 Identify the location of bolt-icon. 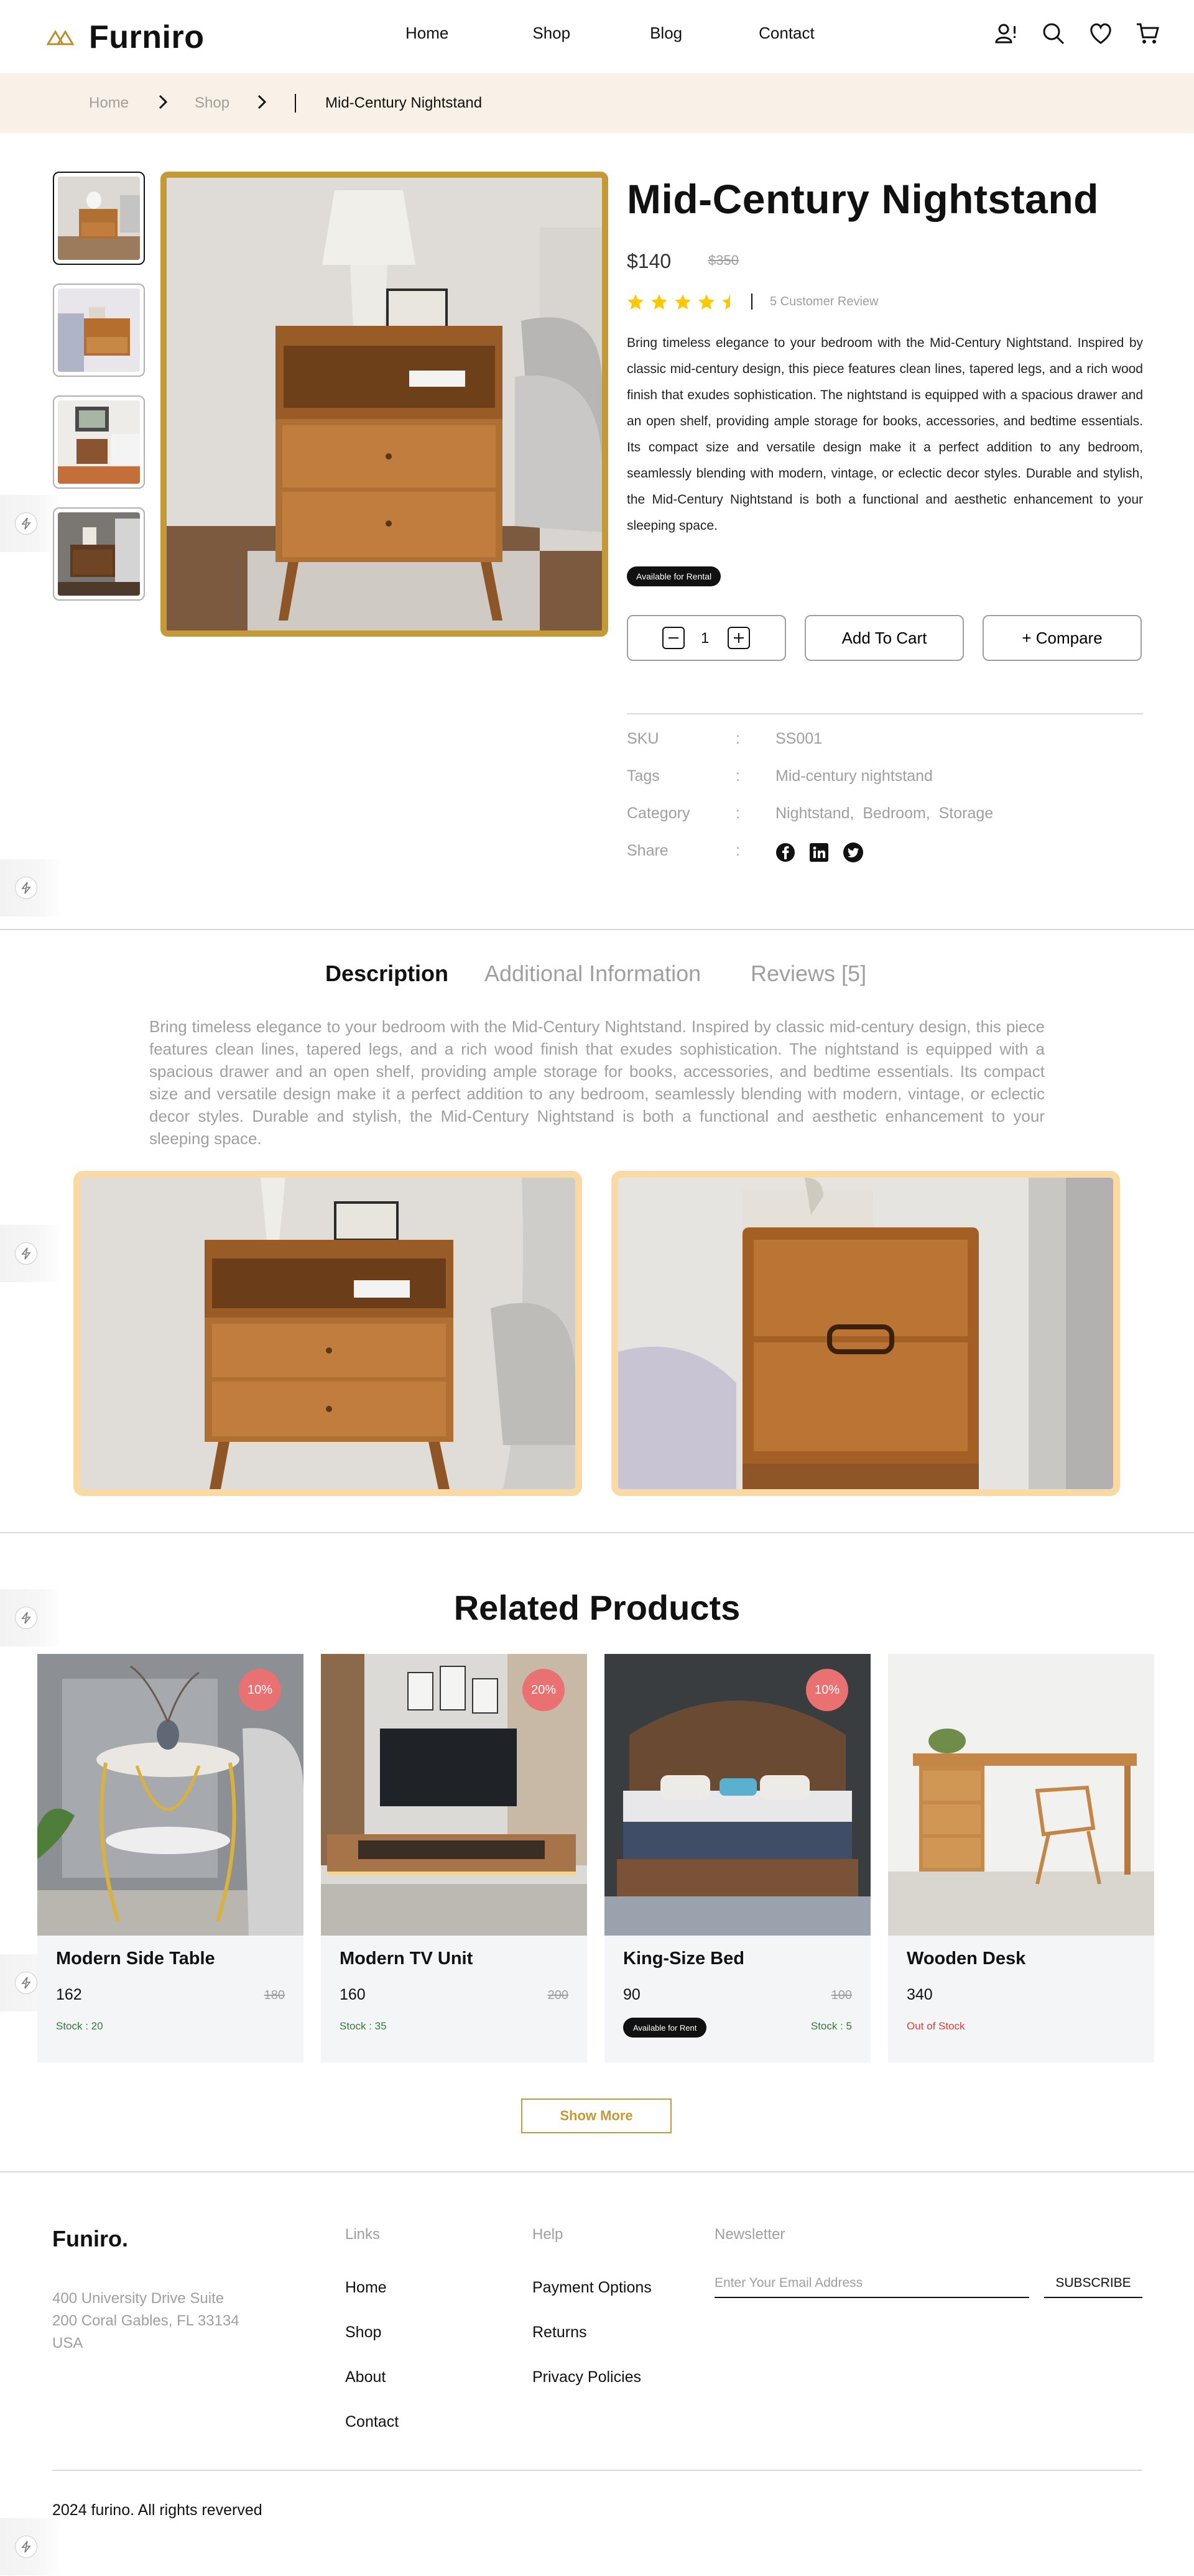
(26, 888).